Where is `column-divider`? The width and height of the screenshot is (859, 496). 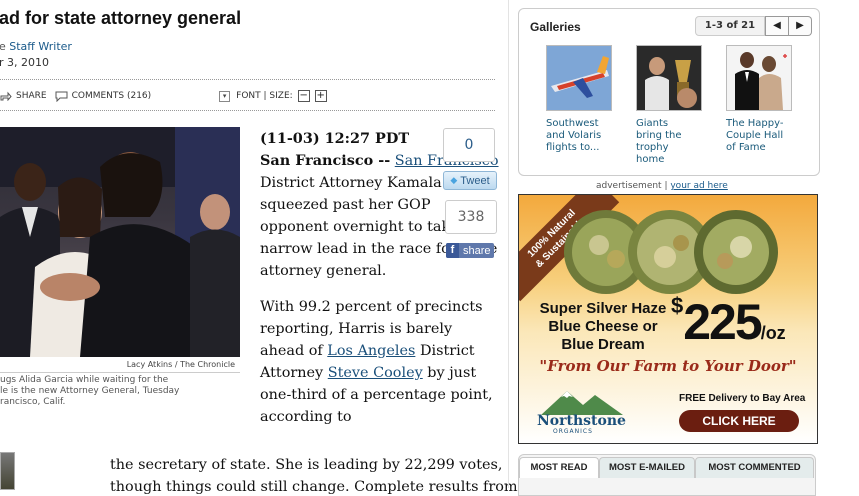 column-divider is located at coordinates (508, 244).